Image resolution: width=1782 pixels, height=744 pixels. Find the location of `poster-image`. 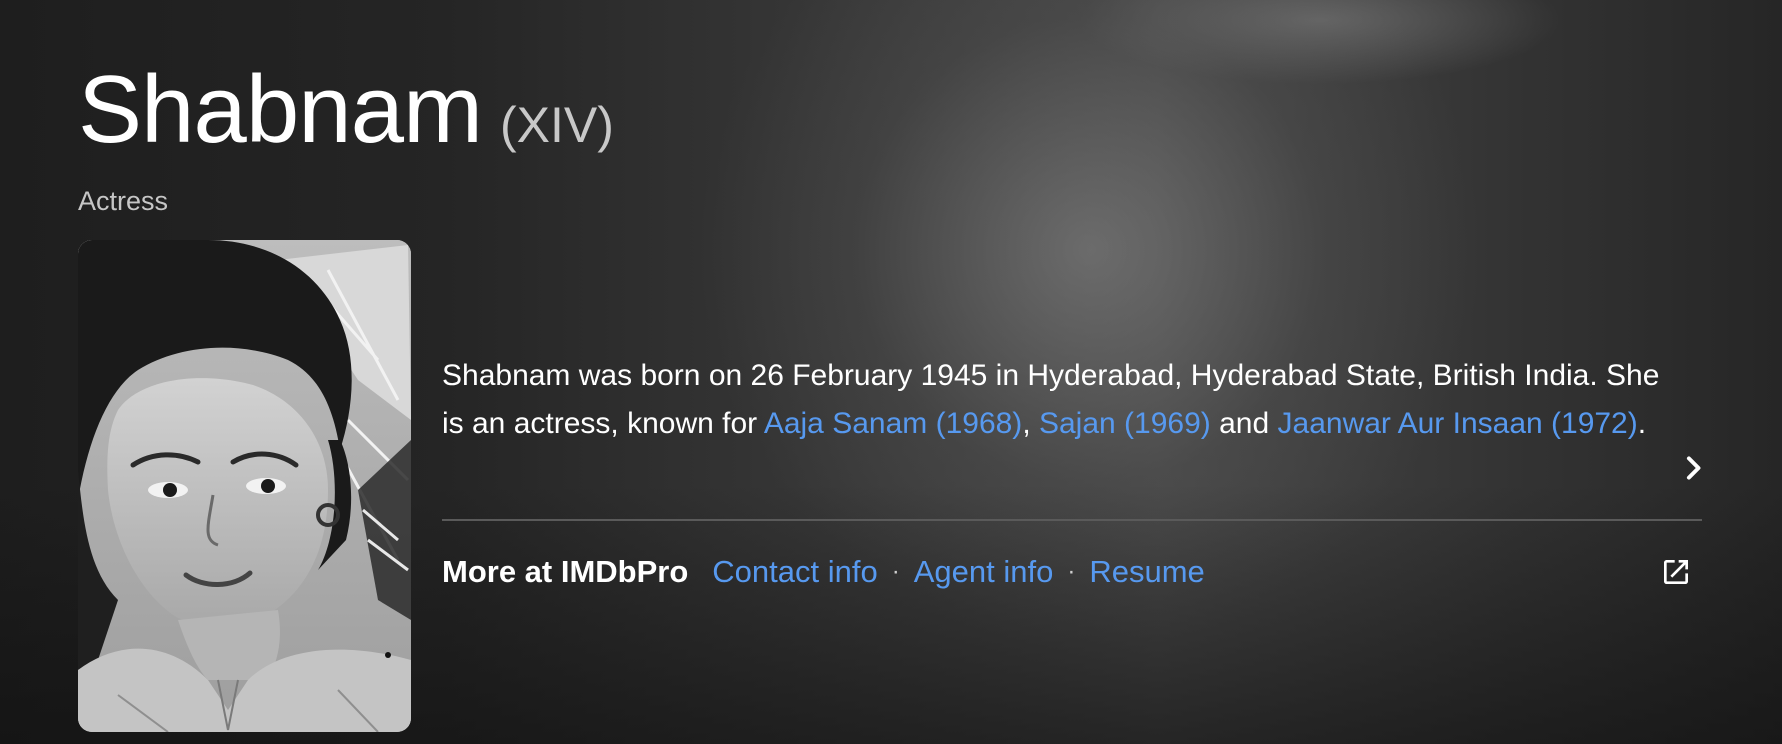

poster-image is located at coordinates (244, 486).